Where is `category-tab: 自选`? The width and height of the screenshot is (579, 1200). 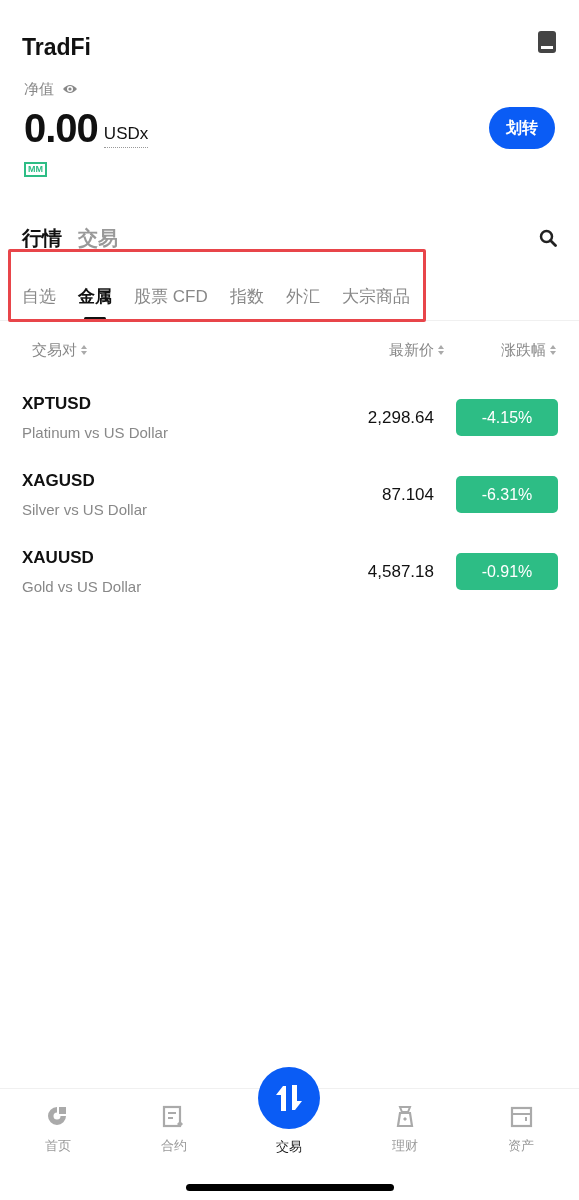 category-tab: 自选 is located at coordinates (39, 302).